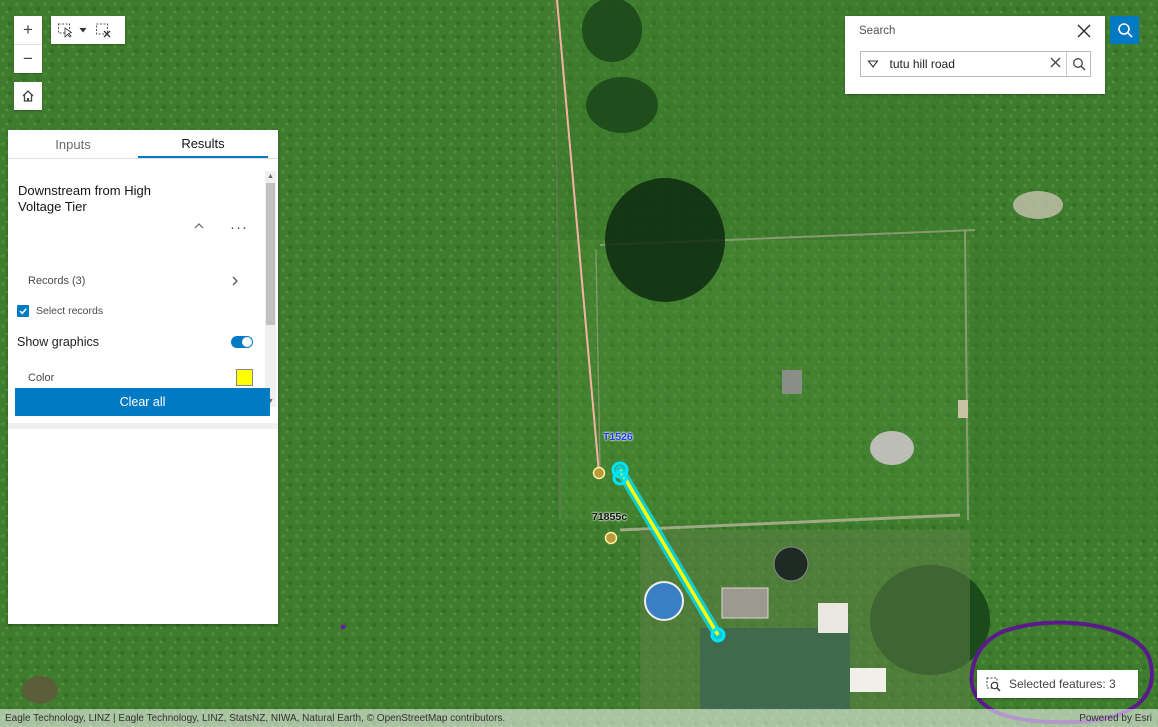 This screenshot has width=1158, height=727. Describe the element at coordinates (993, 684) in the screenshot. I see `zoom-to-selection-icon` at that location.